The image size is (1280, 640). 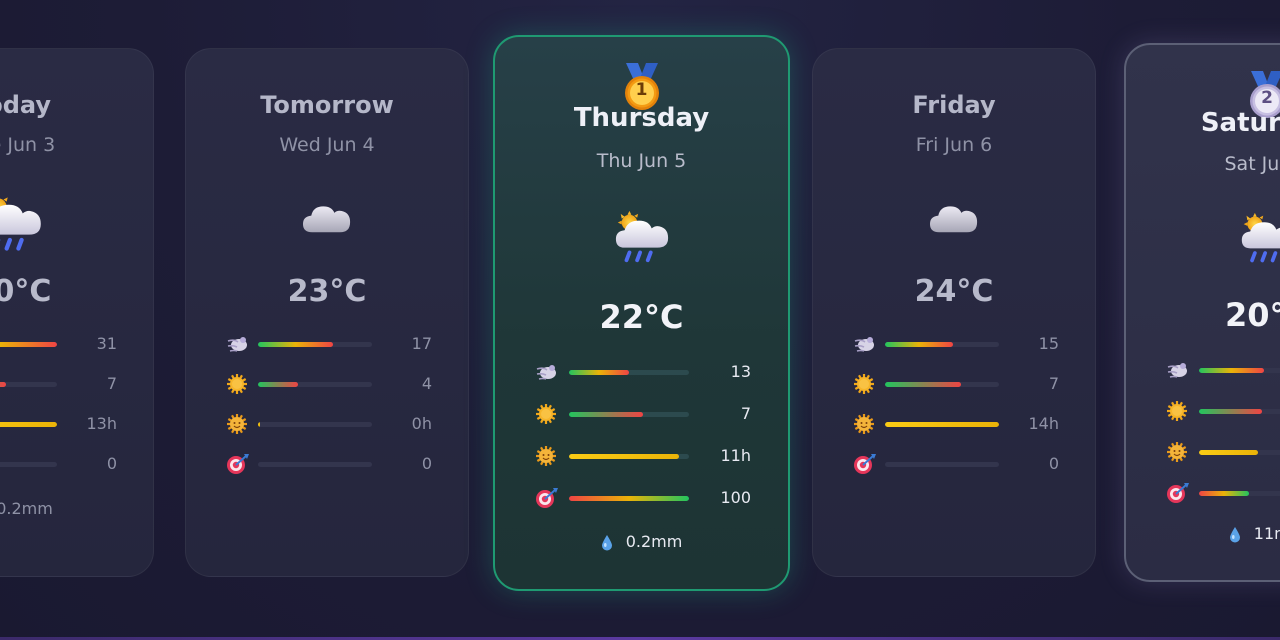 I want to click on day-date: Tue Jun 3, so click(x=28, y=145).